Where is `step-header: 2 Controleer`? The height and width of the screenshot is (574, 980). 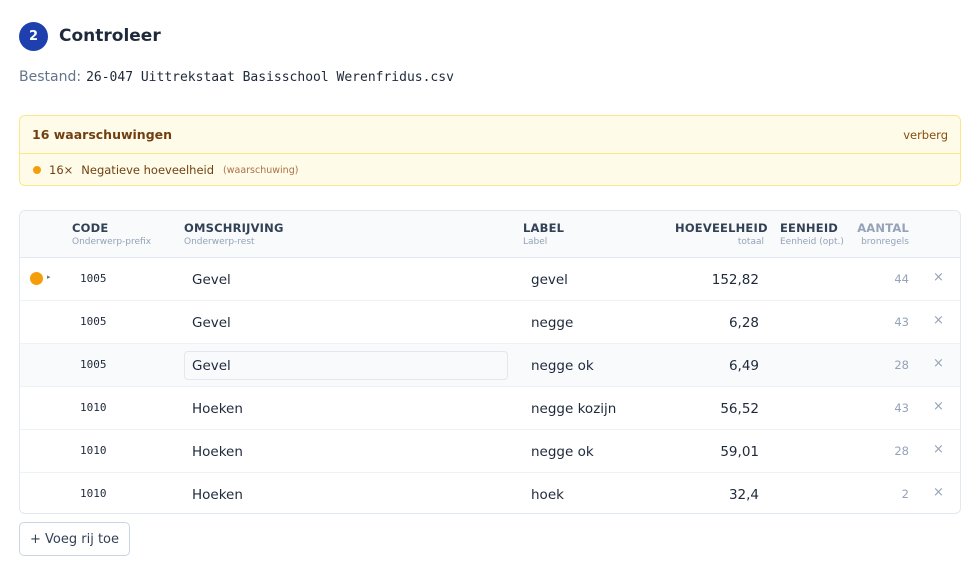 step-header: 2 Controleer is located at coordinates (90, 36).